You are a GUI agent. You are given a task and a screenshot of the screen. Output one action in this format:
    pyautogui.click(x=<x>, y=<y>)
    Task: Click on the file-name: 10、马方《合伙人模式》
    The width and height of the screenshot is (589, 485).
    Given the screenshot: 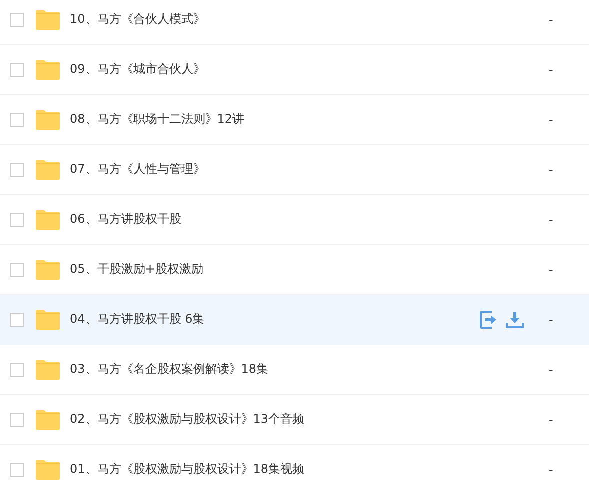 What is the action you would take?
    pyautogui.click(x=275, y=19)
    